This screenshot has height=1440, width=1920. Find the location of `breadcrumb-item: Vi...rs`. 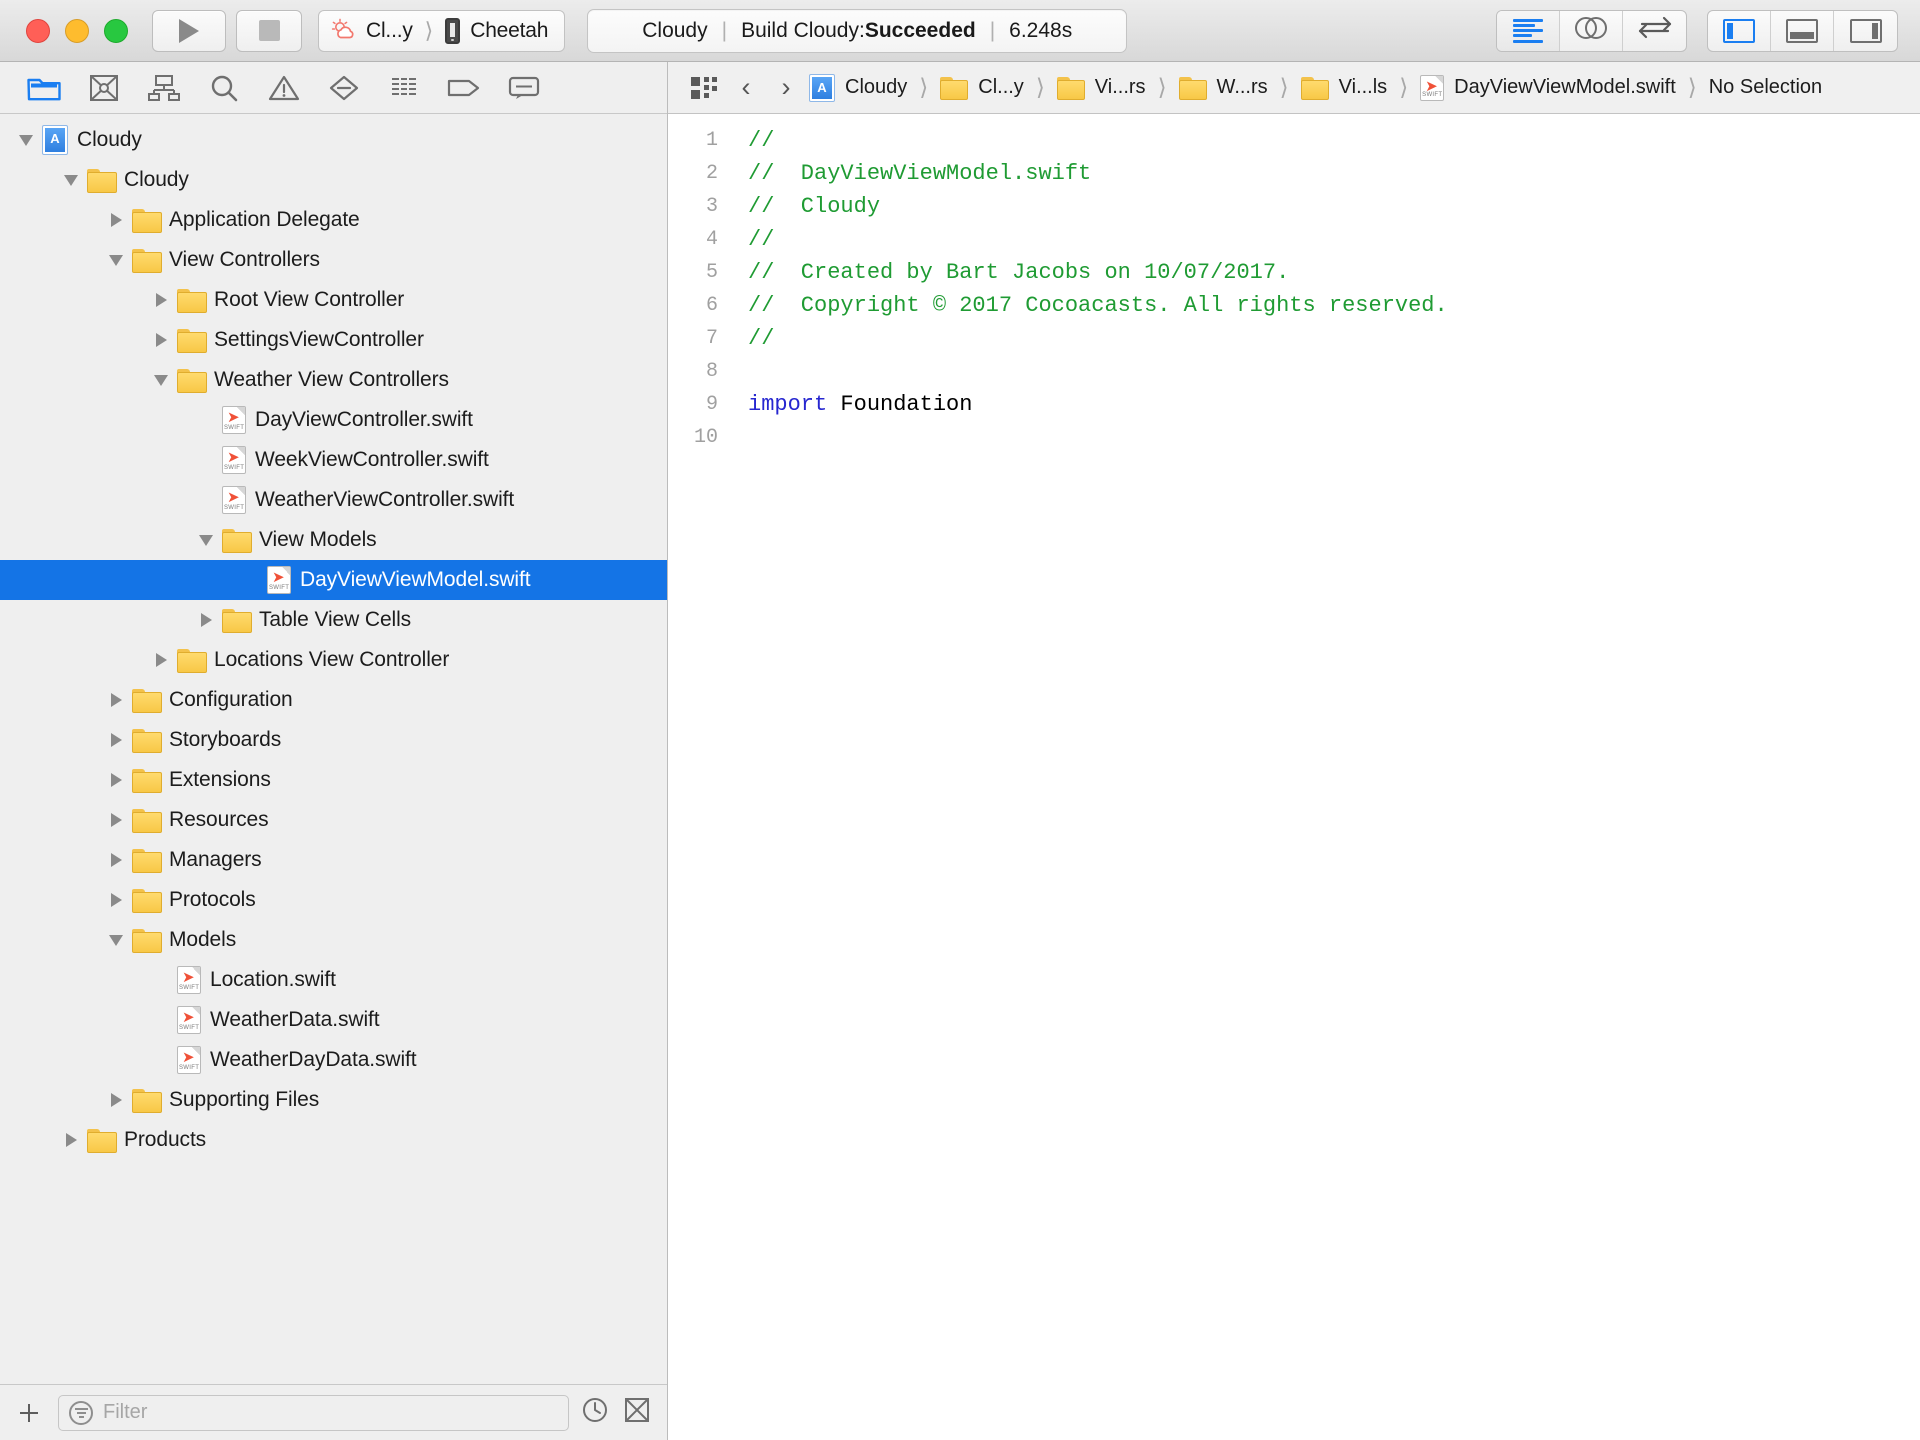

breadcrumb-item: Vi...rs is located at coordinates (1101, 88).